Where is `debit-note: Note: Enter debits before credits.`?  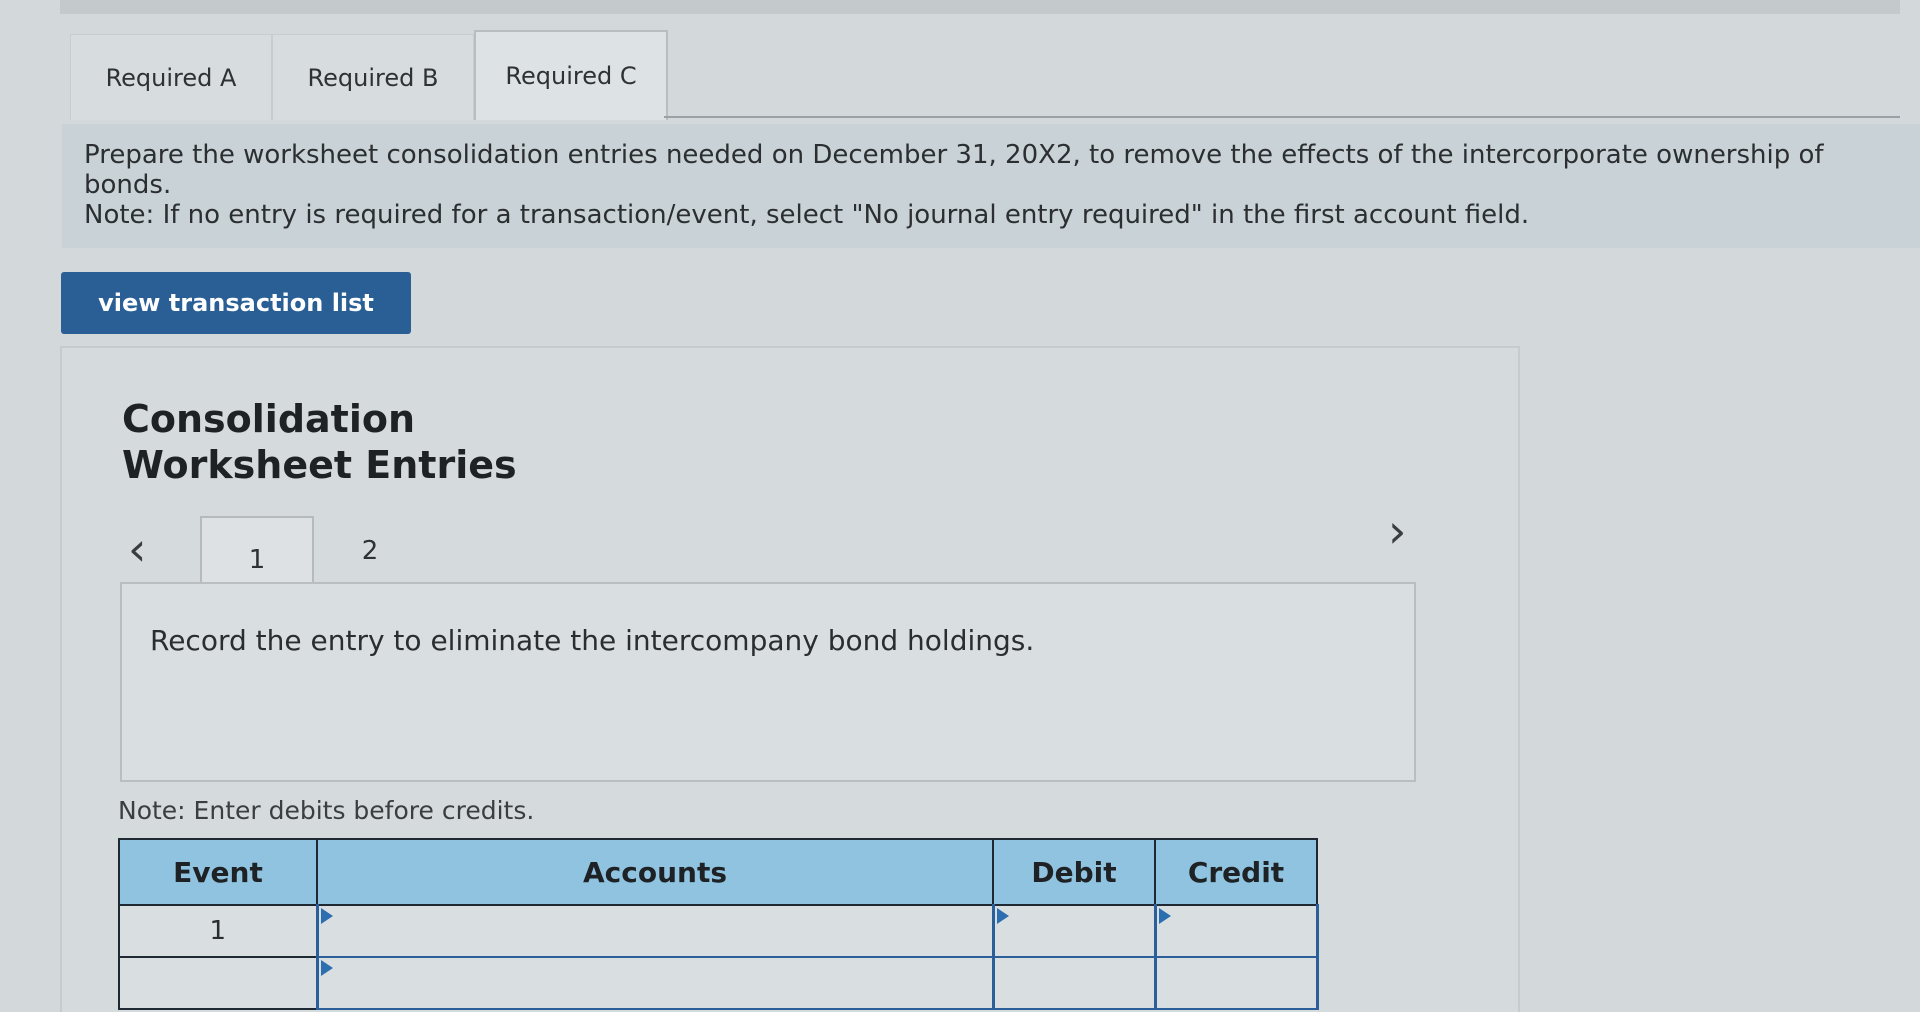 debit-note: Note: Enter debits before credits. is located at coordinates (326, 810).